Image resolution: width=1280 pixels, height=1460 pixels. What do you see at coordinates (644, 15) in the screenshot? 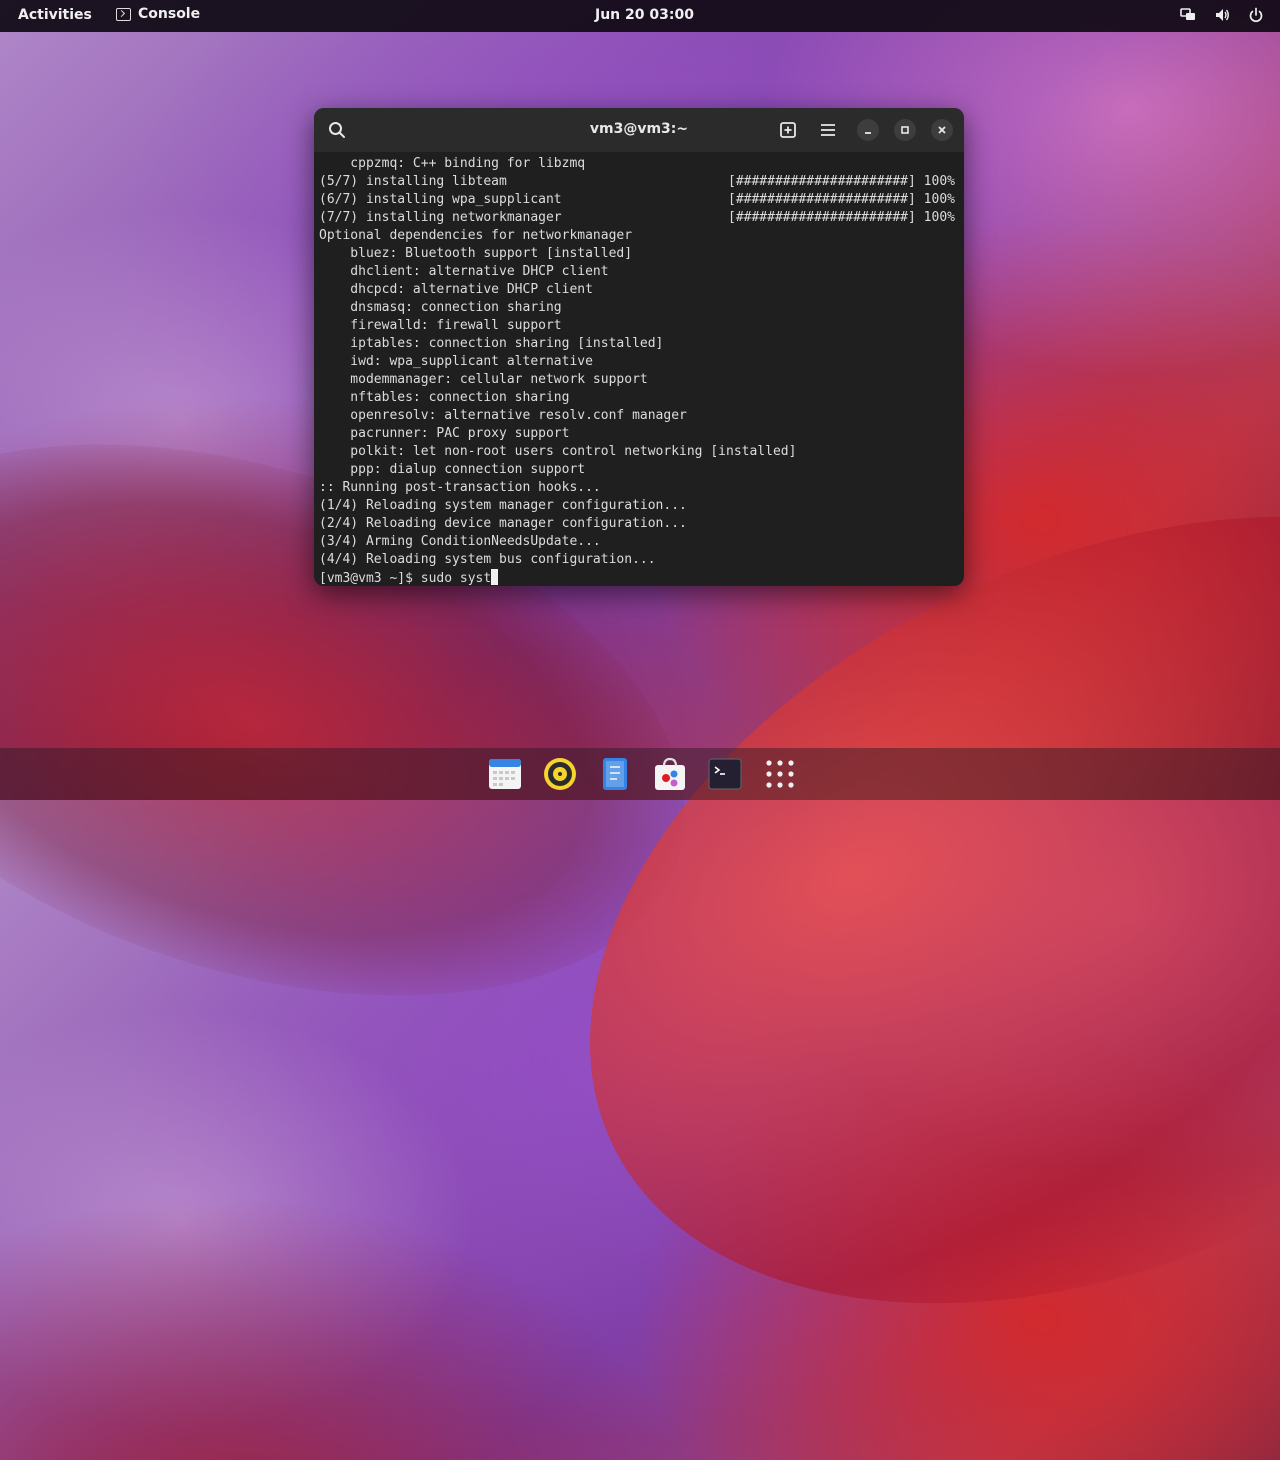
I see `clock-button: Jun 20 03:00` at bounding box center [644, 15].